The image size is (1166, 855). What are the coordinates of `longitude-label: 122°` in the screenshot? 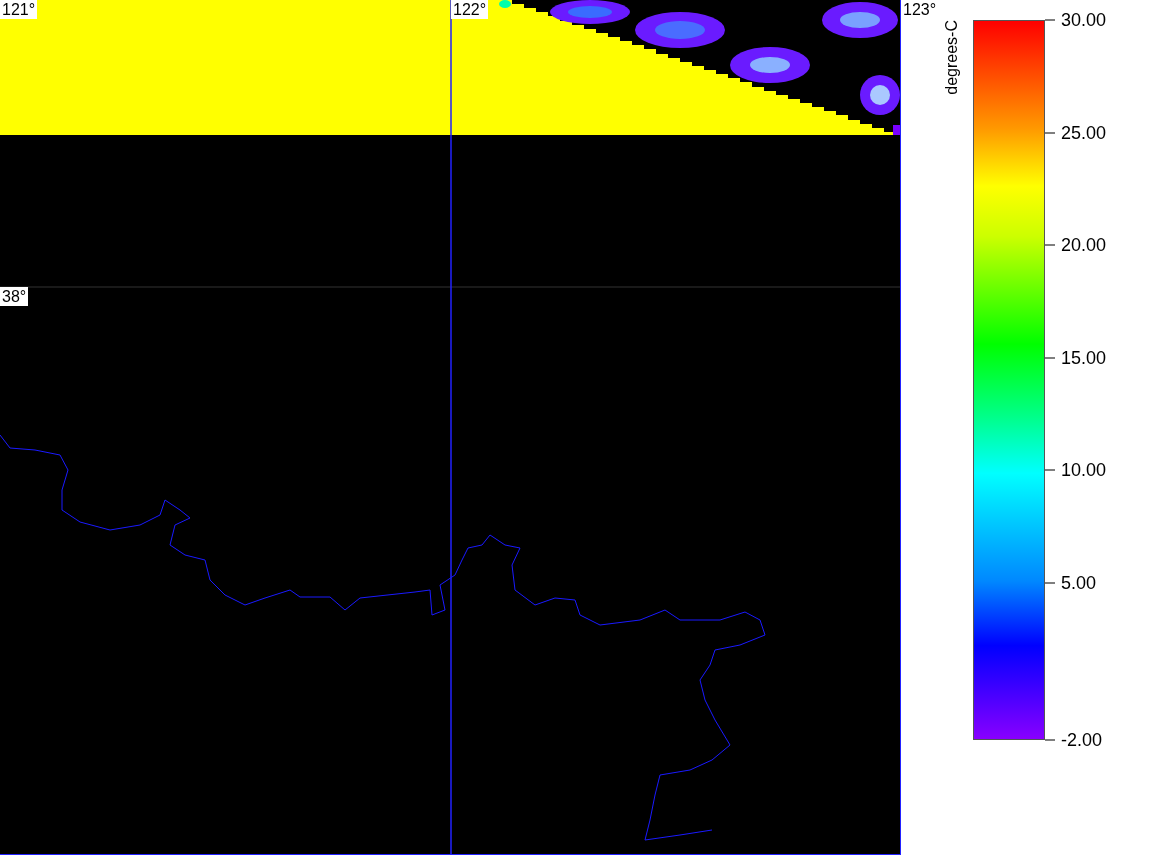 It's located at (470, 9).